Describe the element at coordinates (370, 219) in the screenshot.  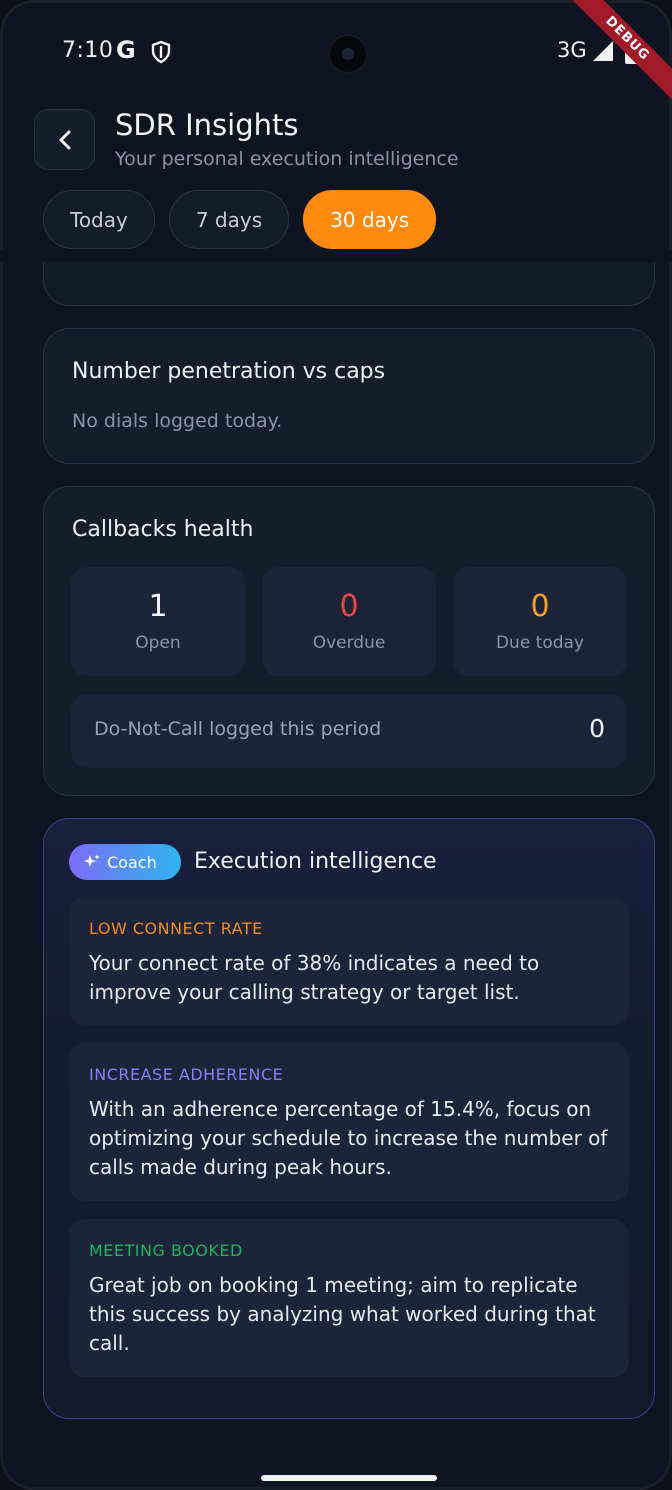
I see `tab-30-days: 30 days` at that location.